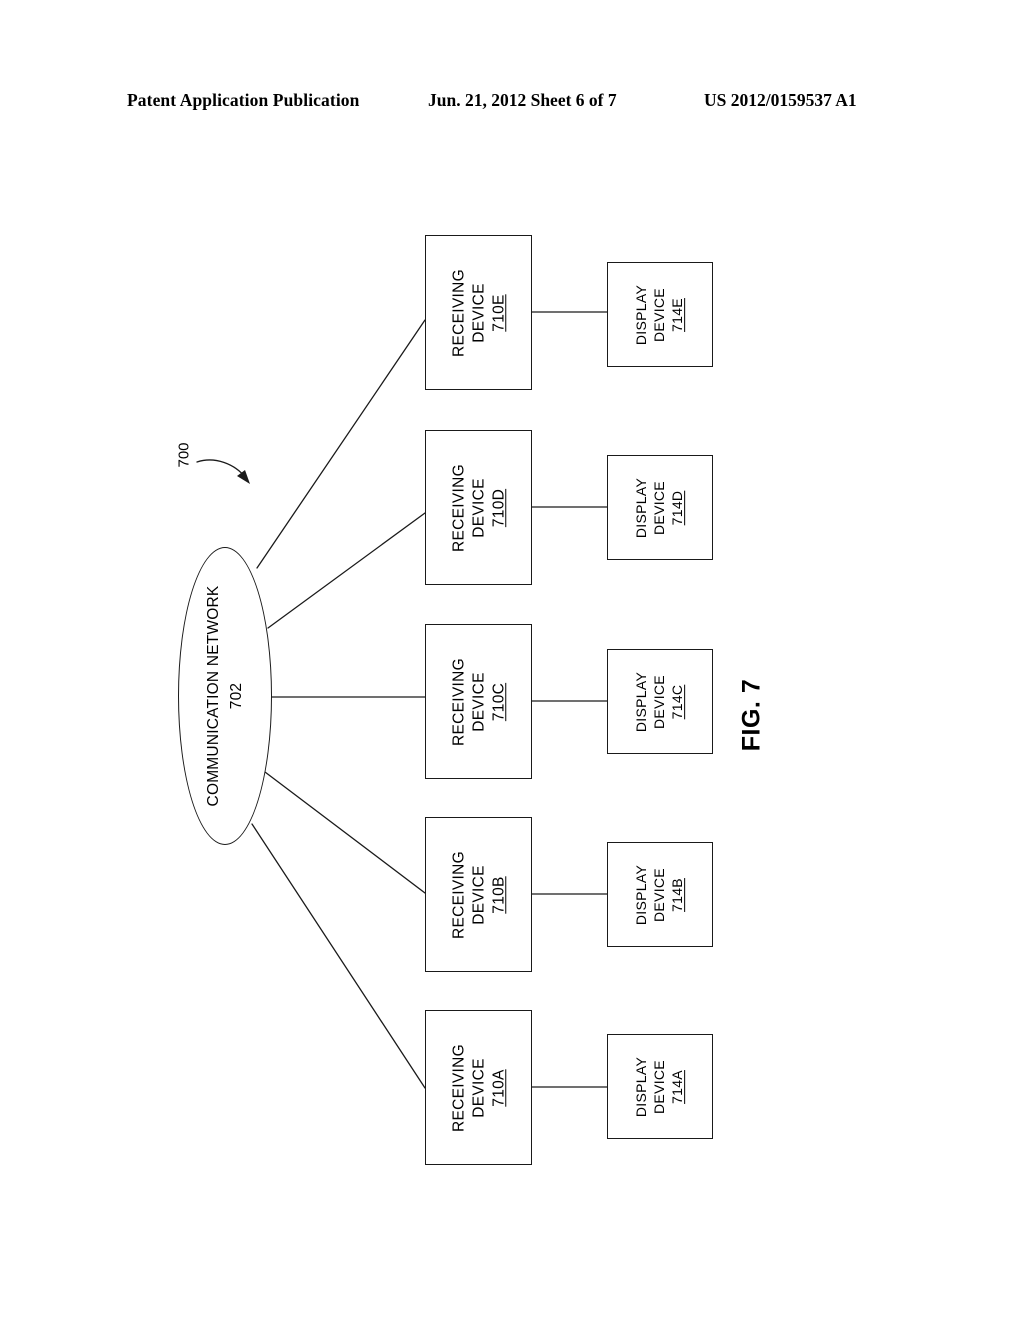 Image resolution: width=1024 pixels, height=1320 pixels. Describe the element at coordinates (641, 894) in the screenshot. I see `display-device-714b-line1: DISPLAY` at that location.